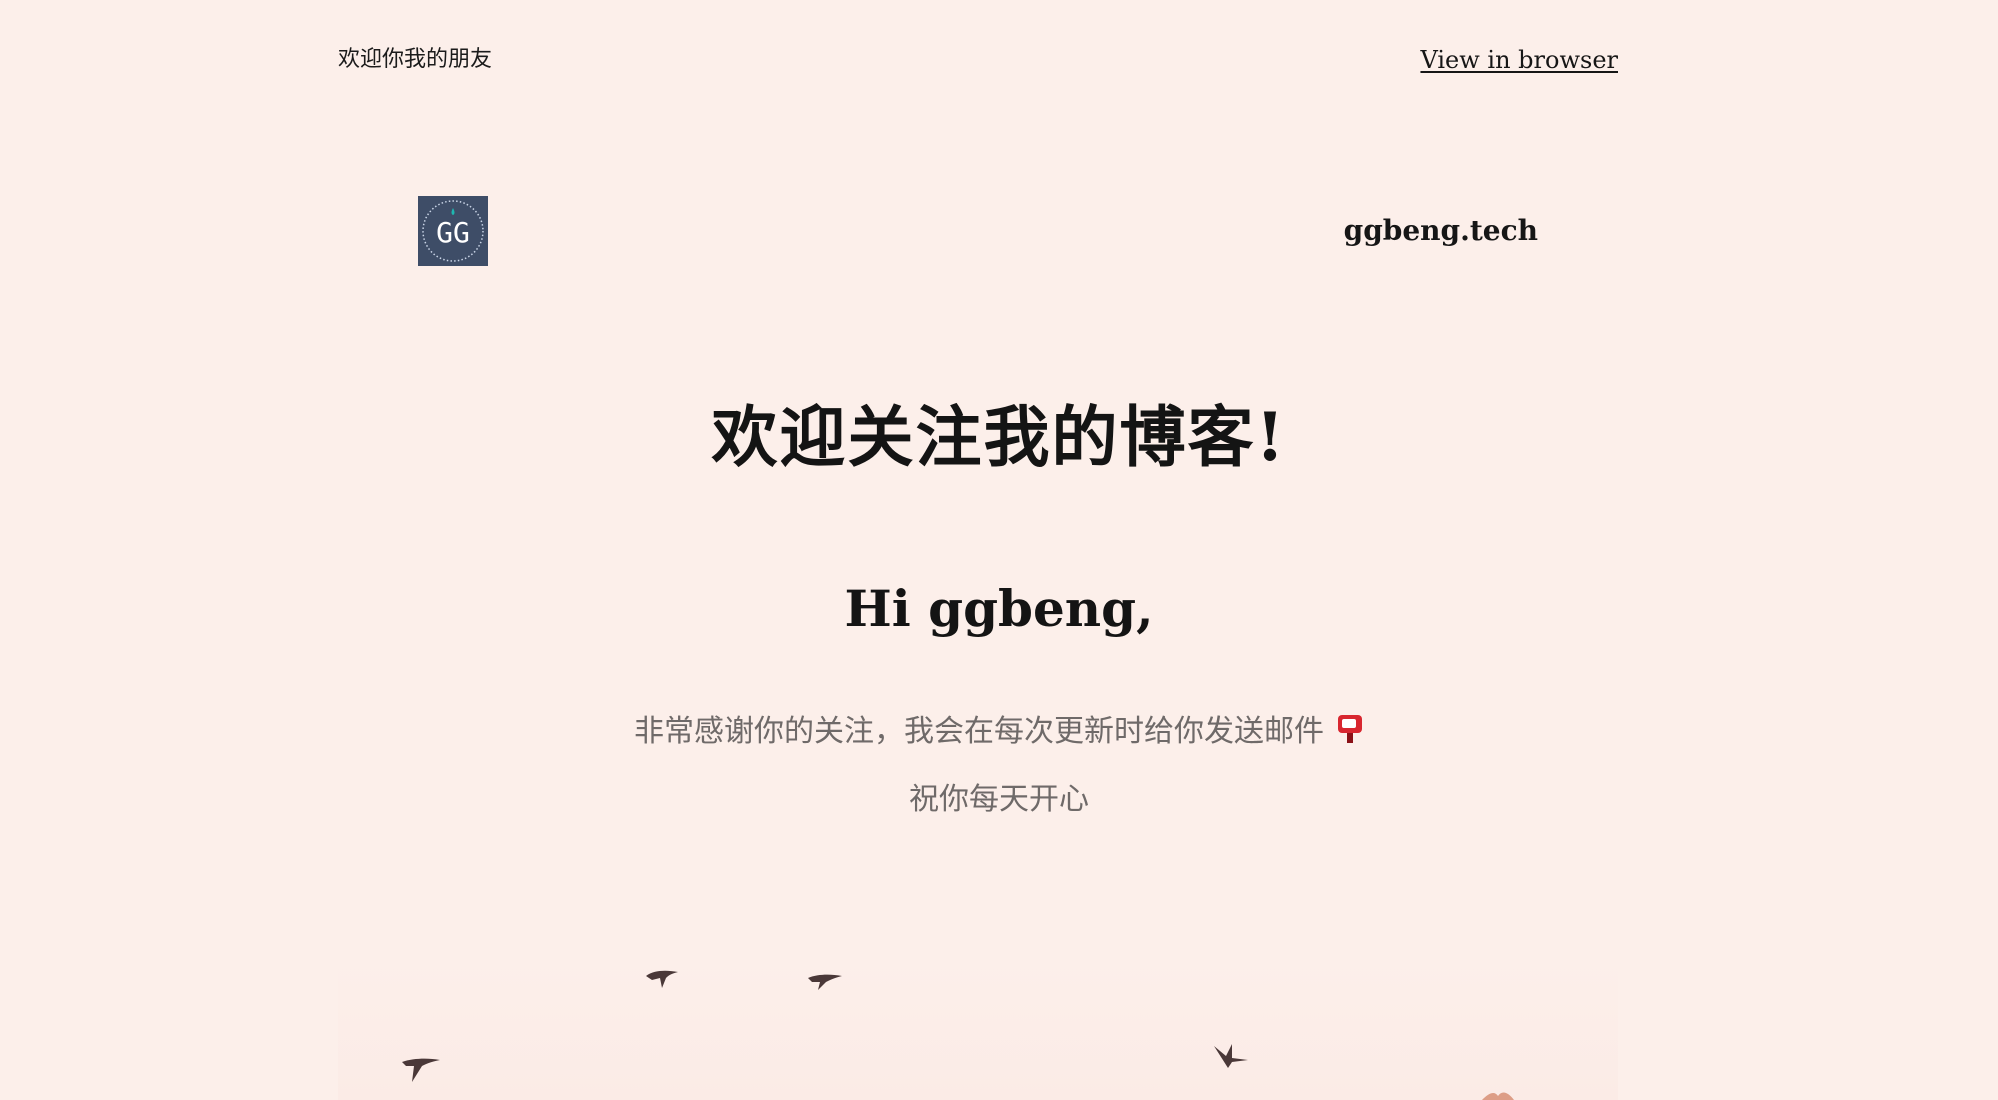 Image resolution: width=1998 pixels, height=1100 pixels. I want to click on body-line-1: 非常感谢你的关注，我会在每次更新时给你发送邮件, so click(999, 734).